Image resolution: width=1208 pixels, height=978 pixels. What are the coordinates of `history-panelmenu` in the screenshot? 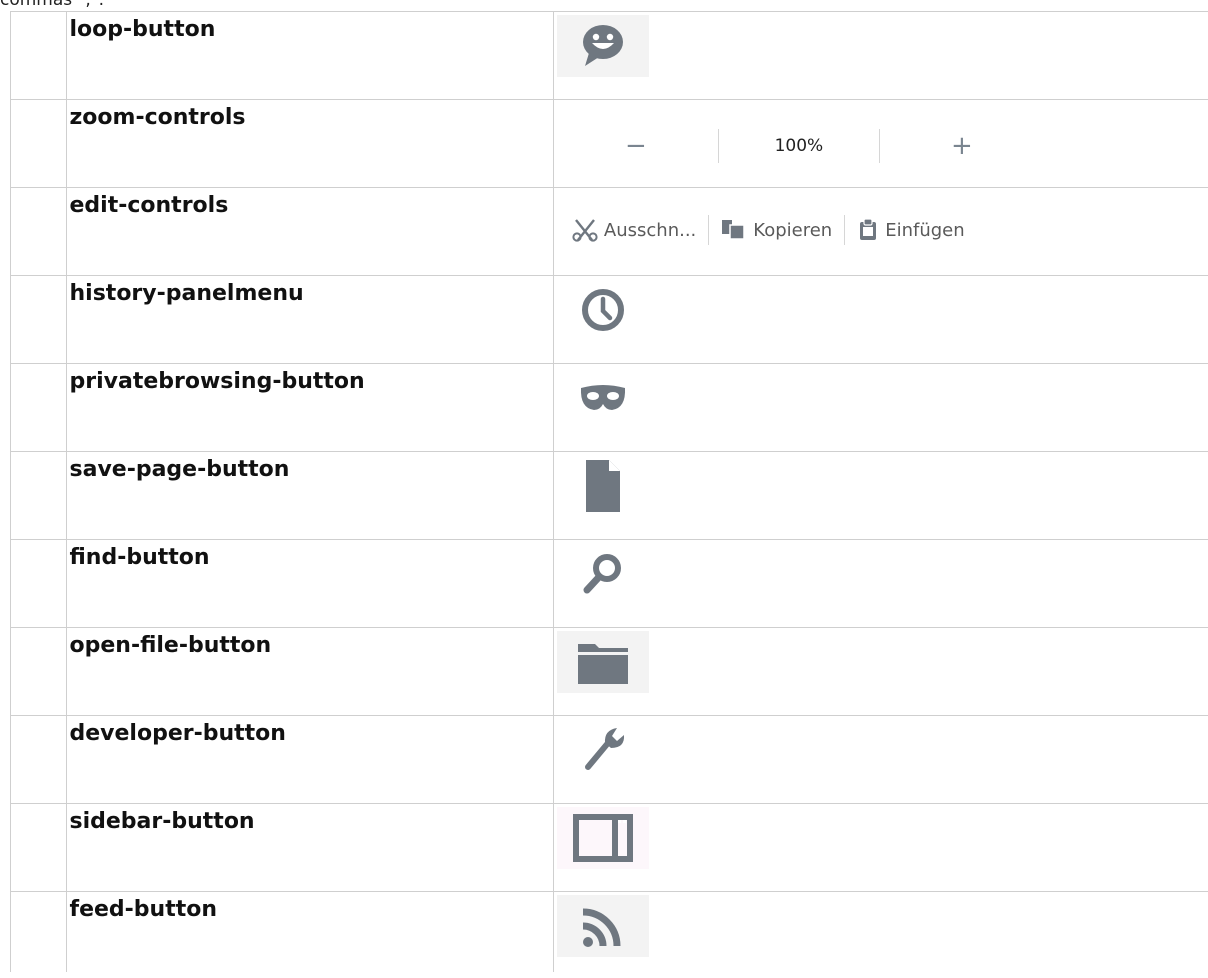 It's located at (602, 310).